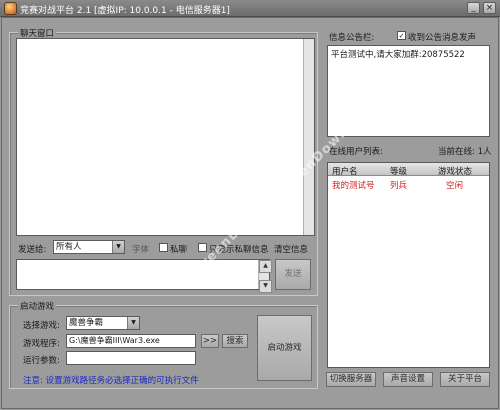 The width and height of the screenshot is (500, 410). I want to click on params-input, so click(131, 358).